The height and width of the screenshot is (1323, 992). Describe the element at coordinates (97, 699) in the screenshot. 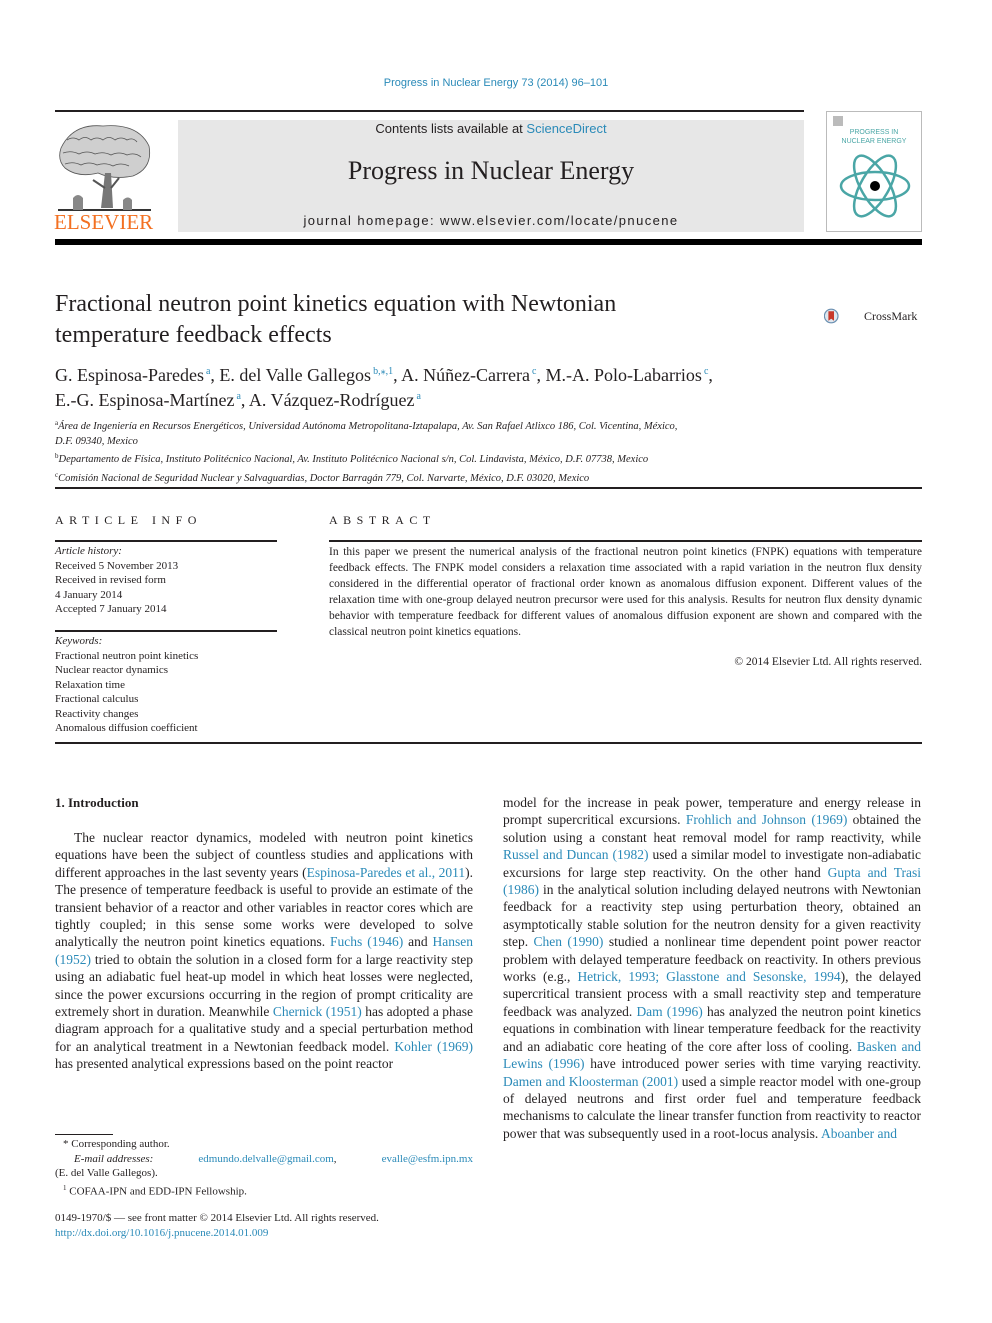

I see `keyword: Fractional calculus` at that location.